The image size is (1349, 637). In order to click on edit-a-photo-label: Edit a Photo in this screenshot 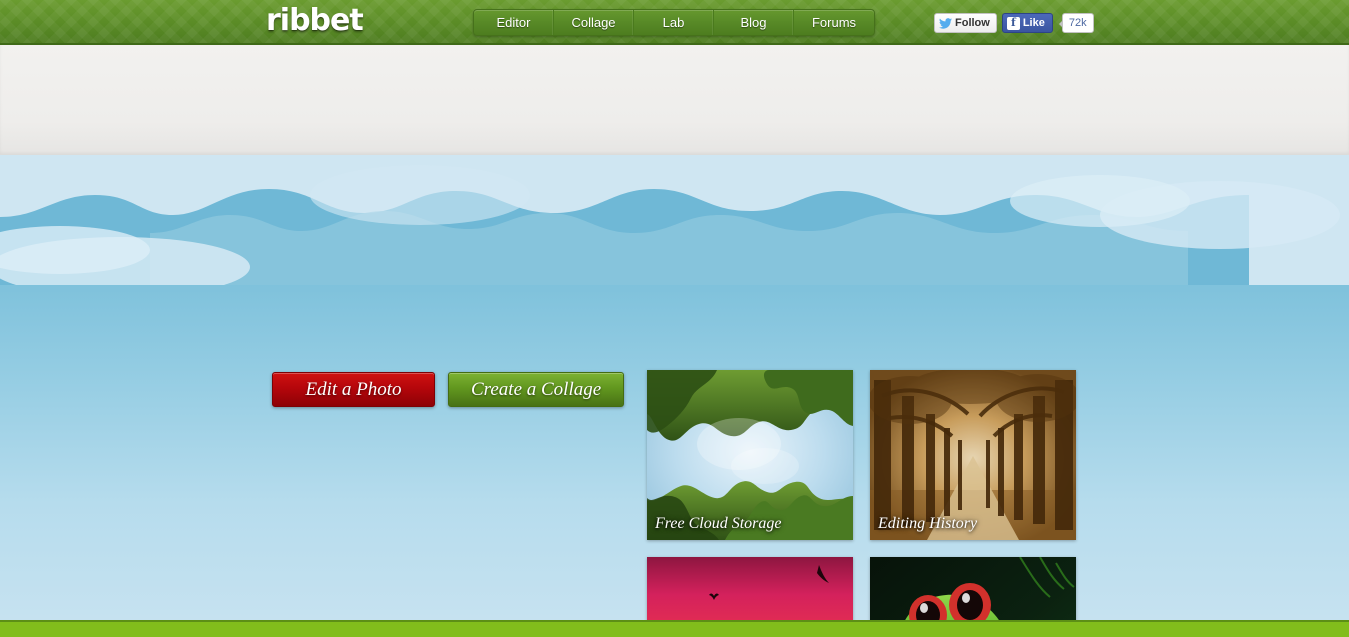, I will do `click(353, 389)`.